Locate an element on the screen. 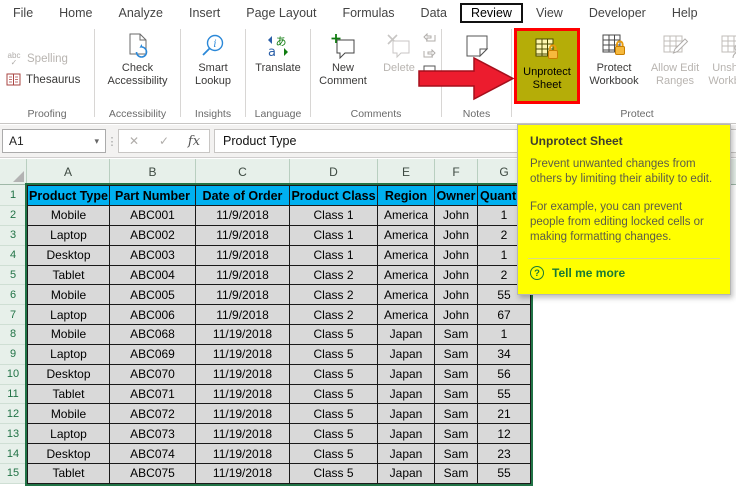 The width and height of the screenshot is (736, 489). cell-part-number: ABC075 is located at coordinates (153, 473).